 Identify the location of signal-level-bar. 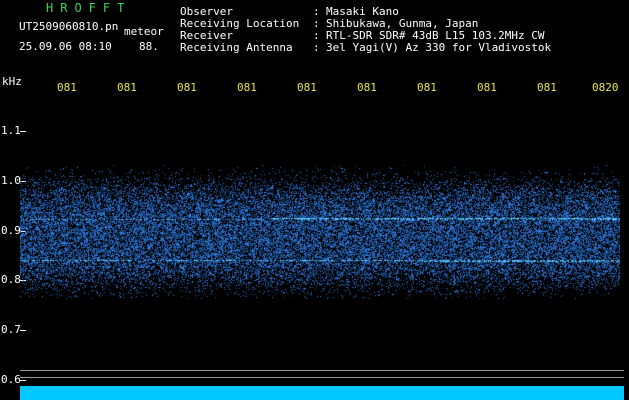
(322, 393).